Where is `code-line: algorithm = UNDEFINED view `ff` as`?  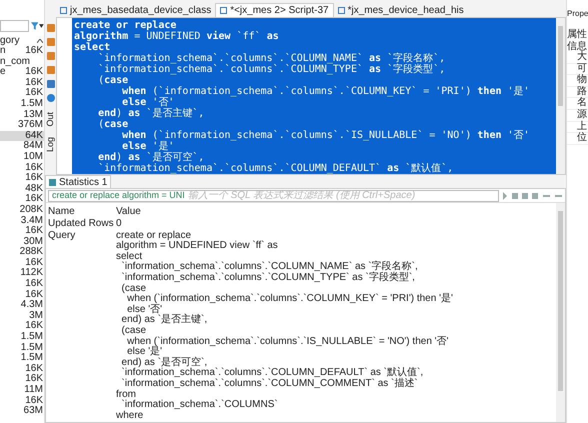
code-line: algorithm = UNDEFINED view `ff` as is located at coordinates (176, 36).